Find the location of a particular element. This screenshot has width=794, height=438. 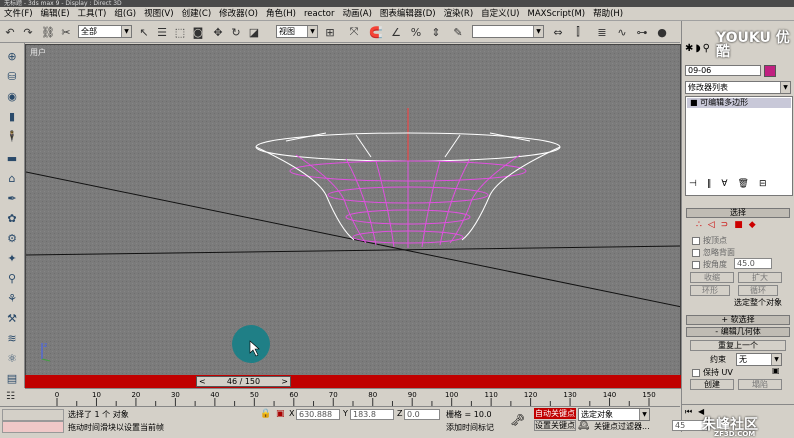

goto-start-icon: ⏮ is located at coordinates (688, 412).